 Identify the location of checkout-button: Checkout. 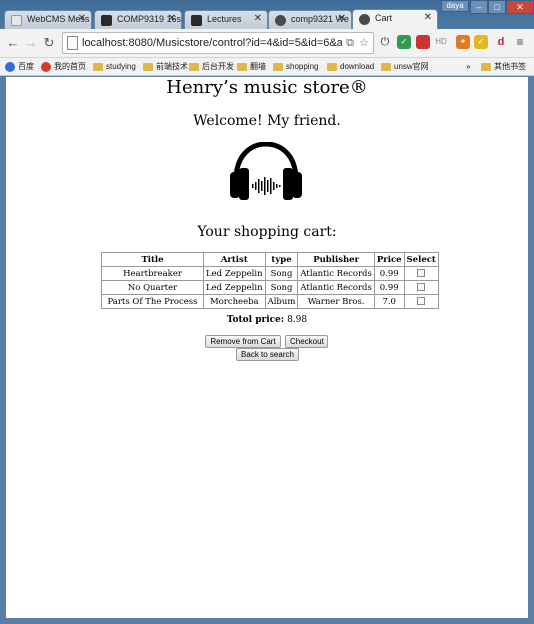
(306, 341).